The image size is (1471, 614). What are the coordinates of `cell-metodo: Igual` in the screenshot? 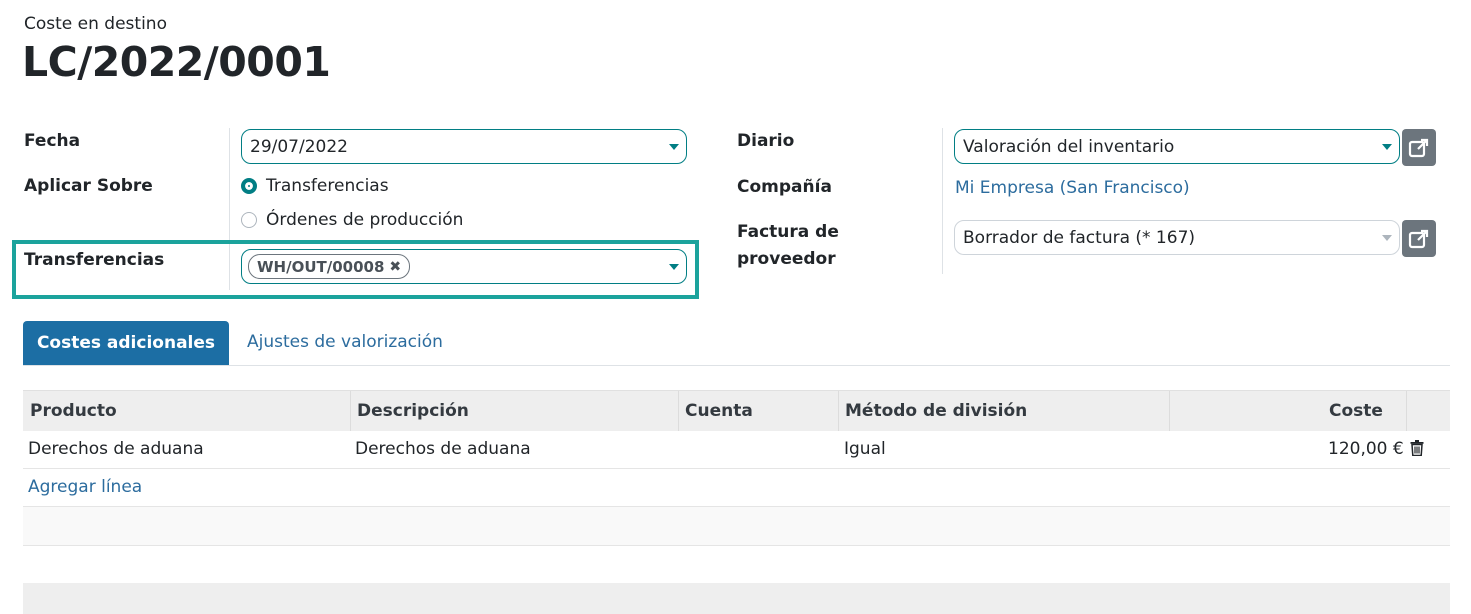 It's located at (865, 449).